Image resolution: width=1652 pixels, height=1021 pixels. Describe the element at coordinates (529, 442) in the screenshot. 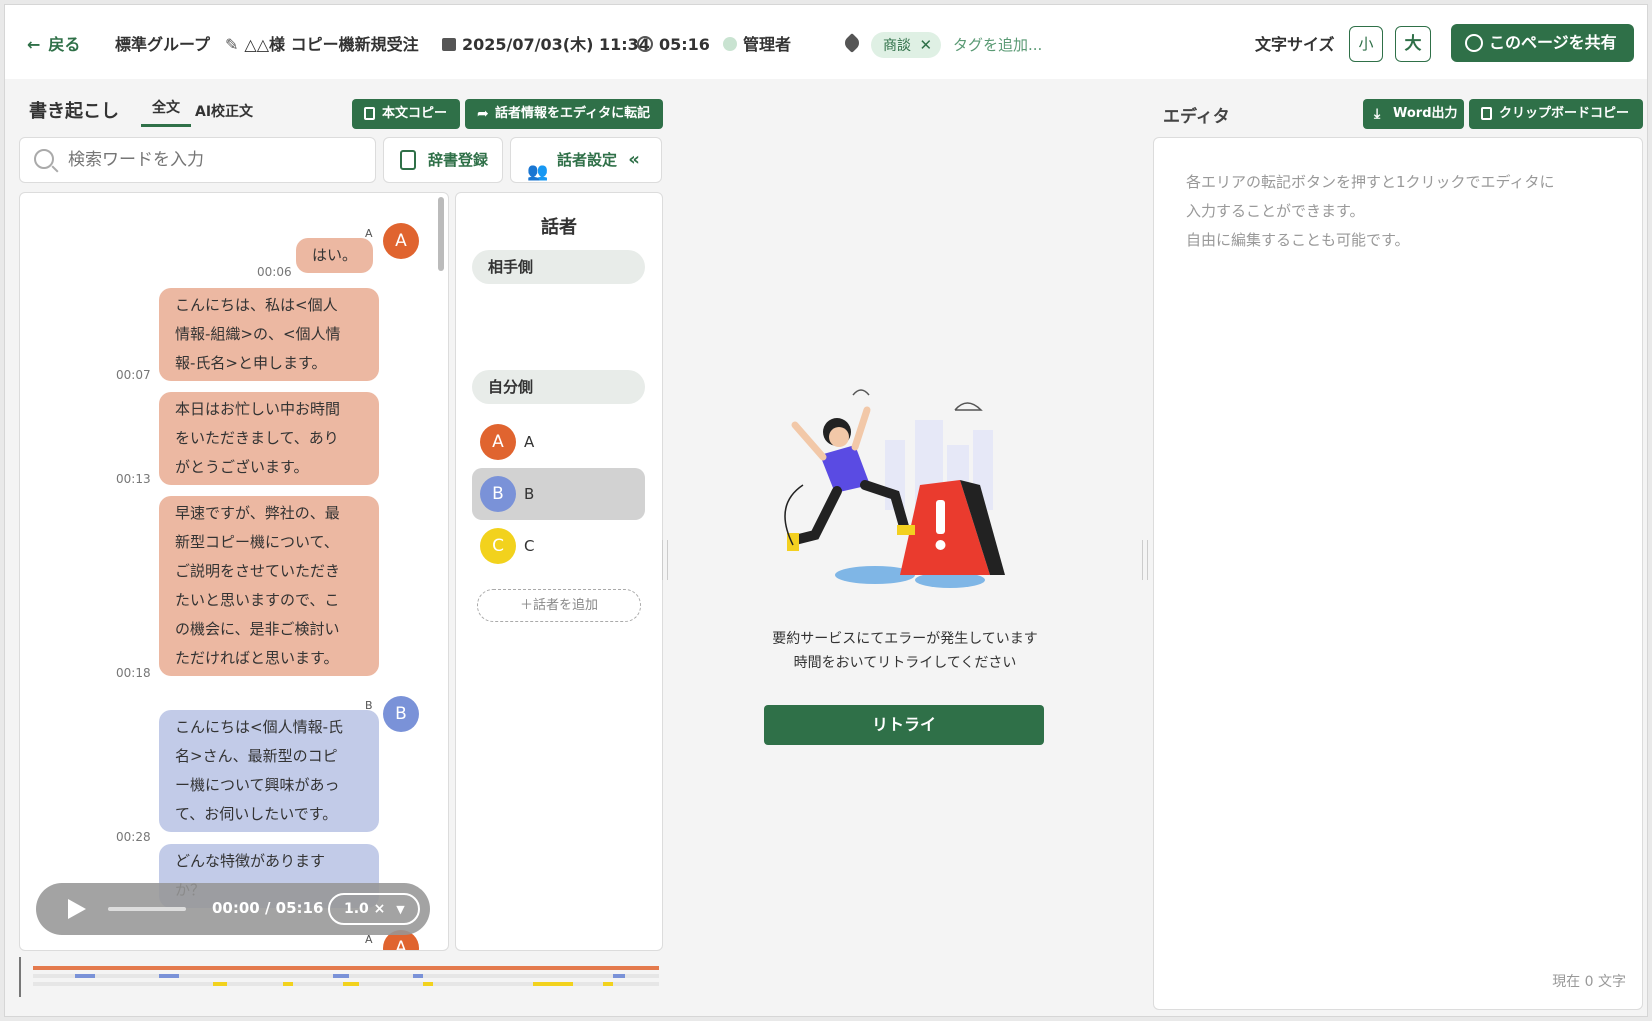

I see `speaker-name: A` at that location.